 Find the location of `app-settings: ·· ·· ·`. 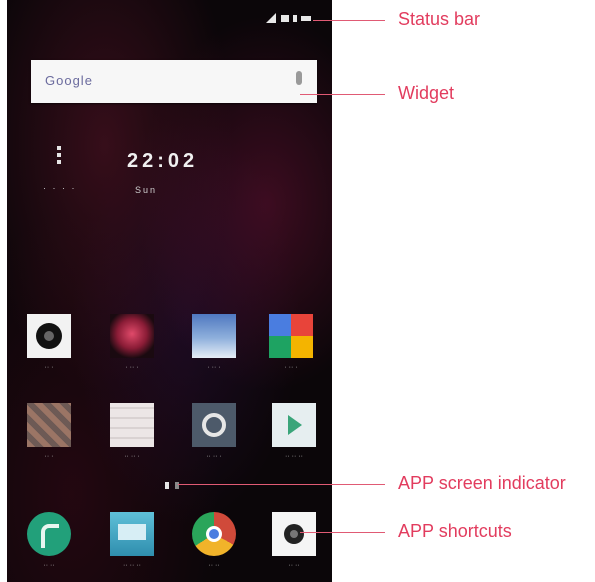

app-settings: ·· ·· · is located at coordinates (214, 431).